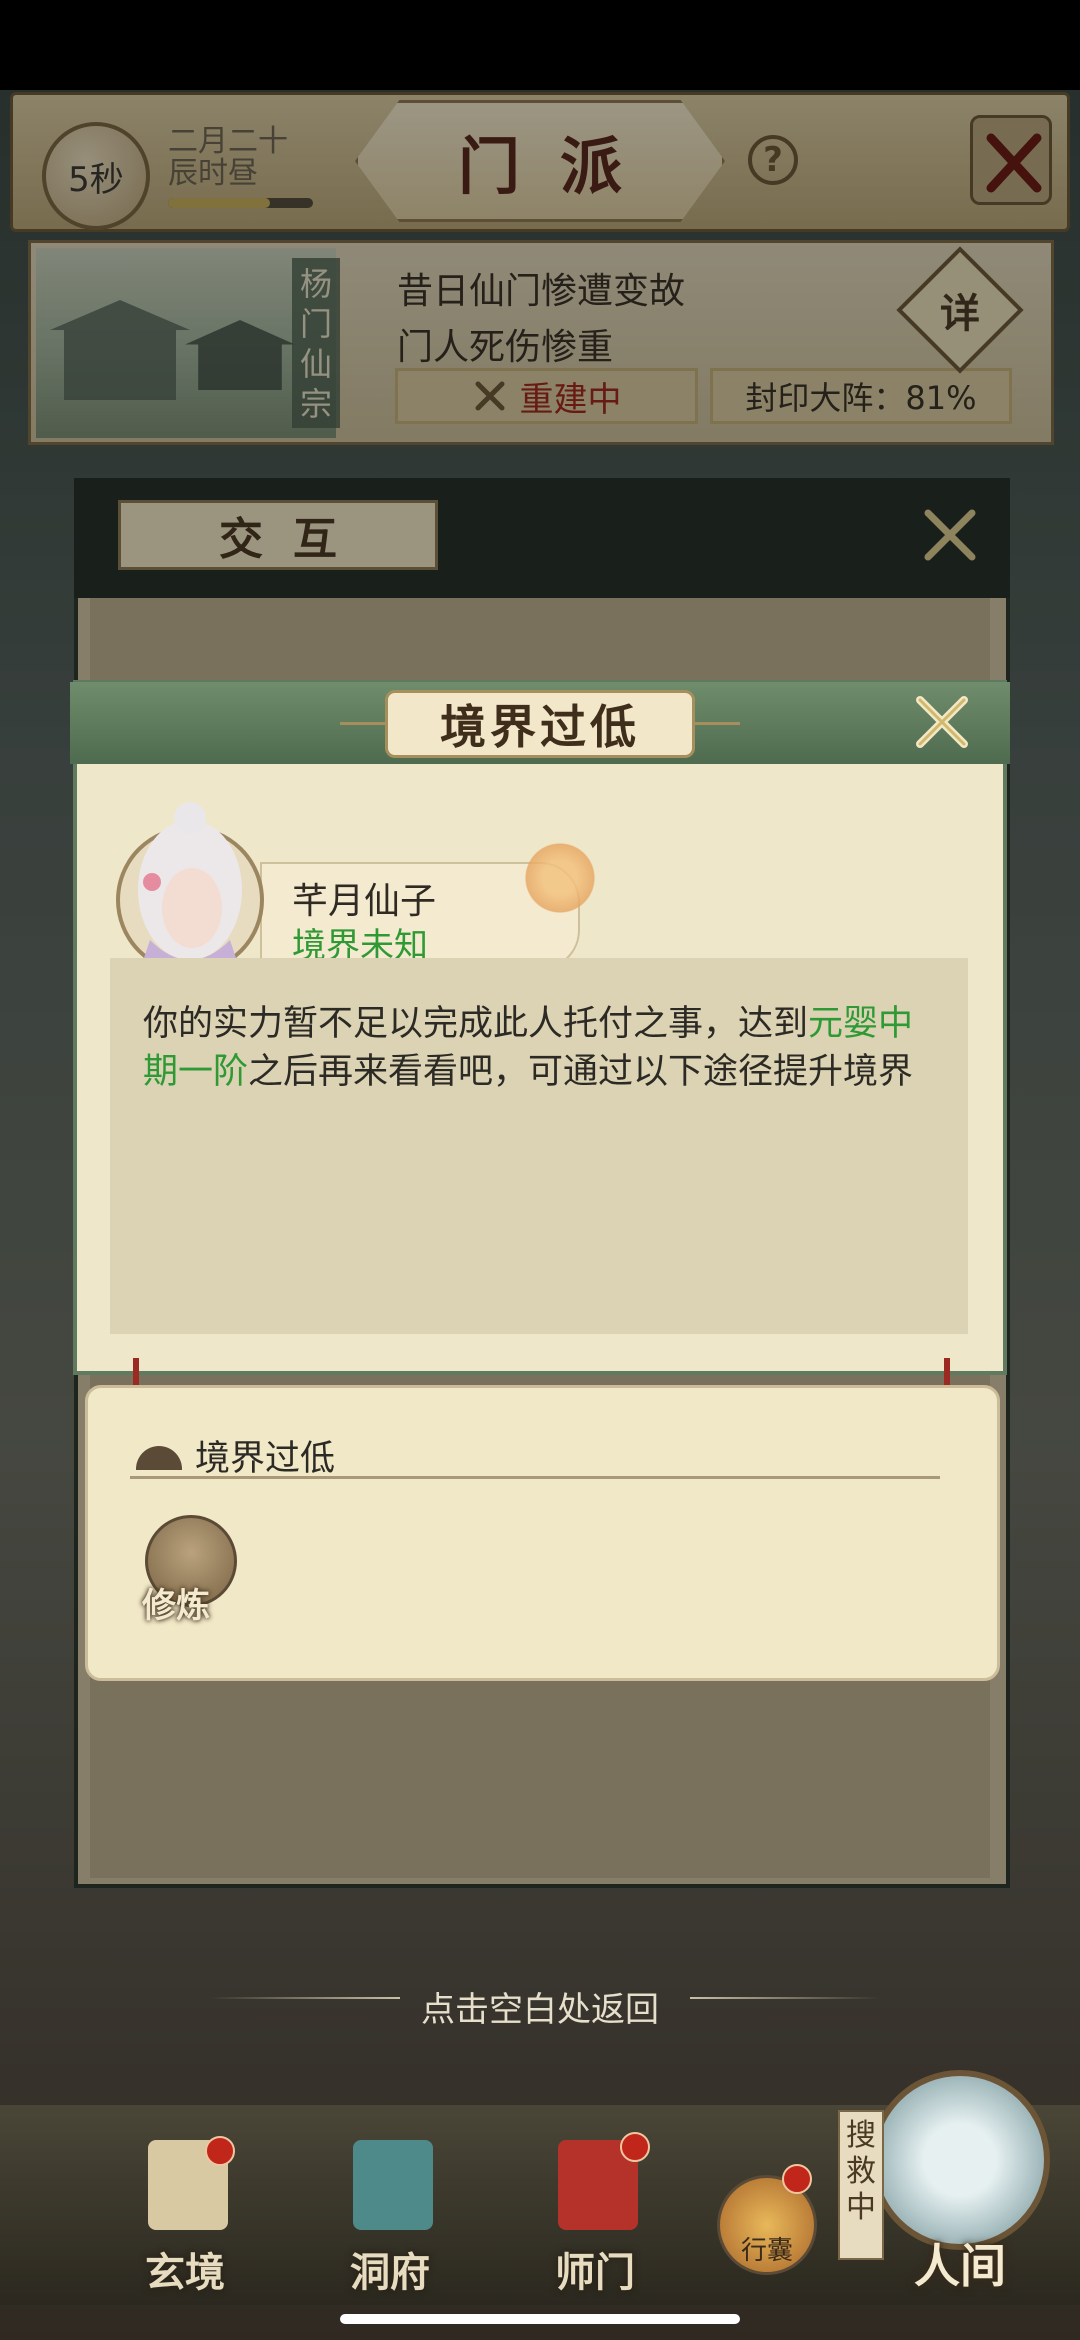  I want to click on close-icon, so click(942, 722).